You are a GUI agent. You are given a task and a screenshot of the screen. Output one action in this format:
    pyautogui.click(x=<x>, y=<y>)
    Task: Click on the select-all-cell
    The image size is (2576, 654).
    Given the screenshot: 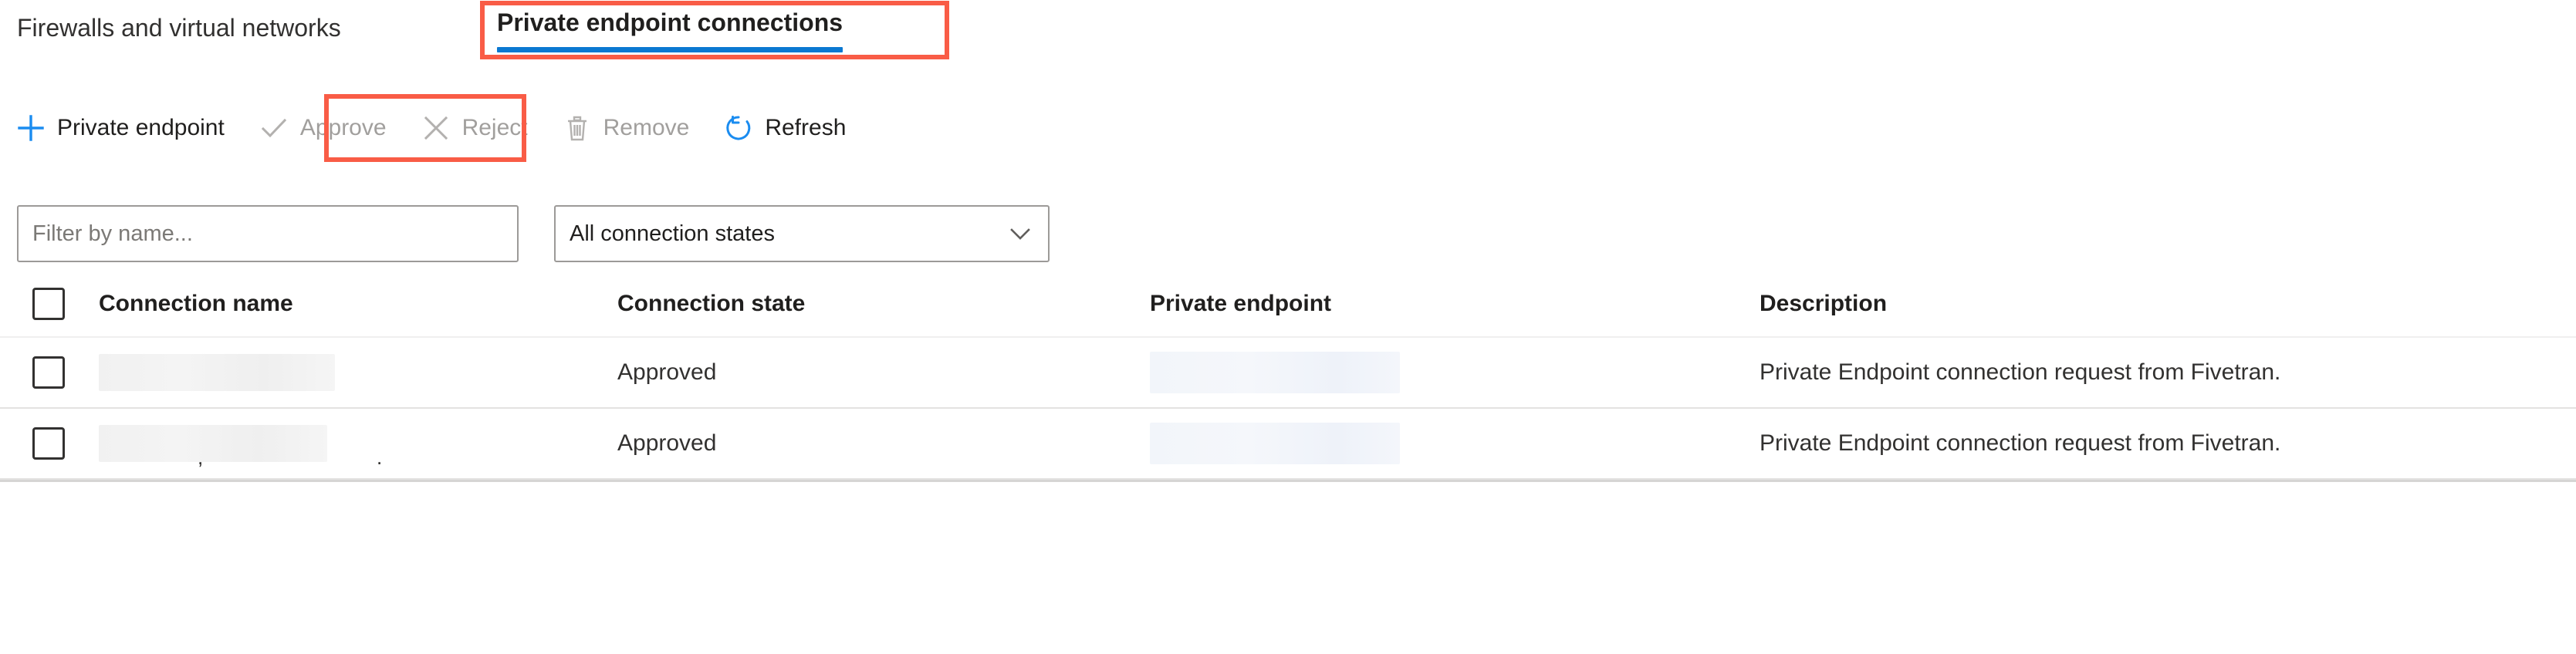 What is the action you would take?
    pyautogui.click(x=49, y=303)
    